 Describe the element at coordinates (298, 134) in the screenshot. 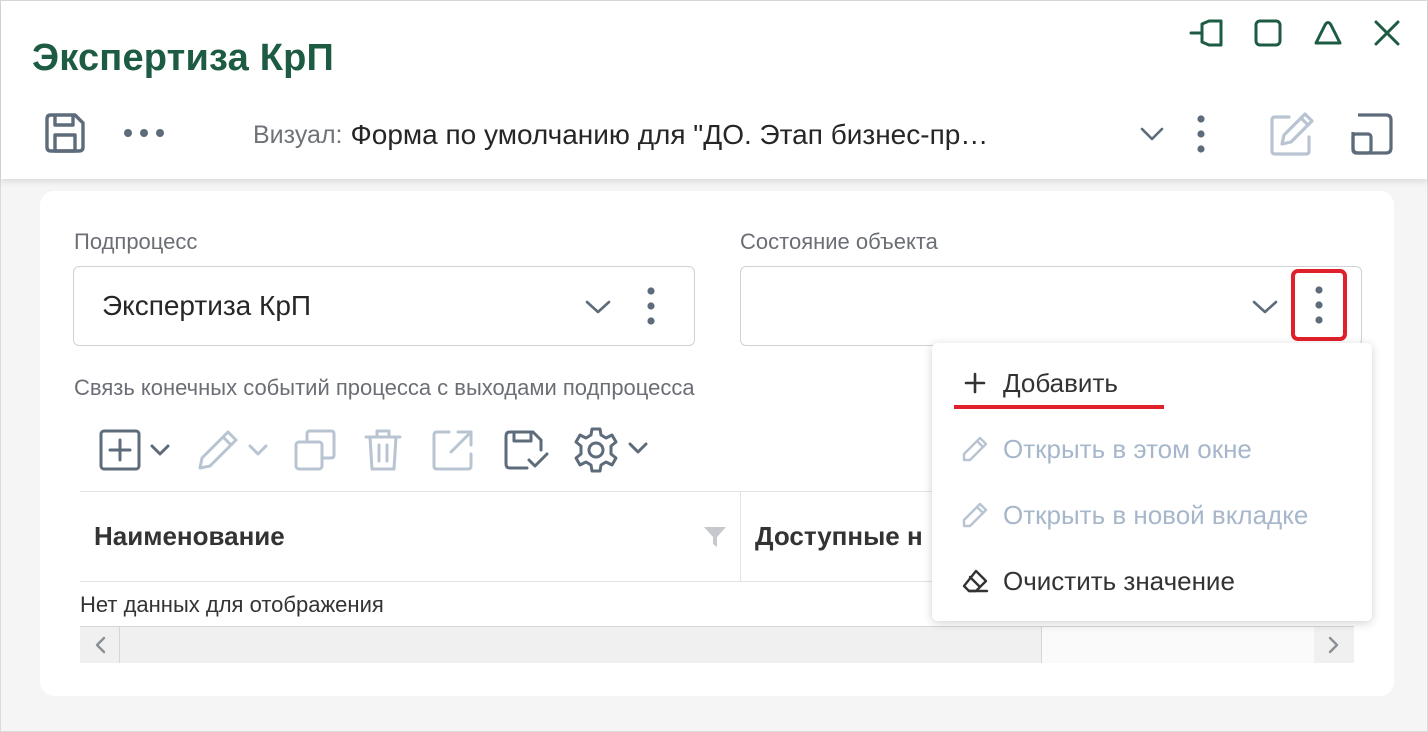

I see `visual-label: Визуал:` at that location.